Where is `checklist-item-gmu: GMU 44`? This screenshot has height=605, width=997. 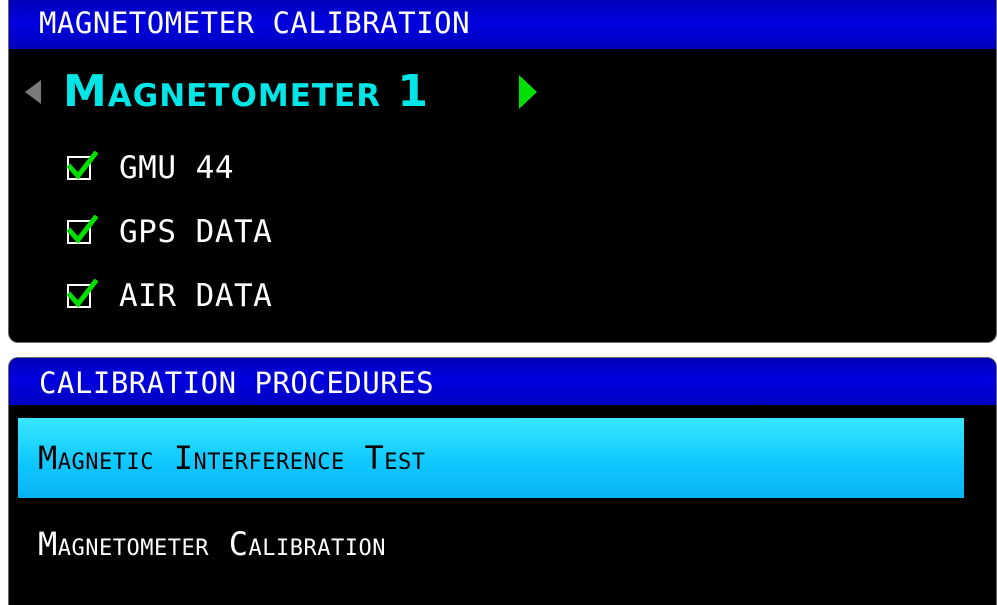
checklist-item-gmu: GMU 44 is located at coordinates (266, 170).